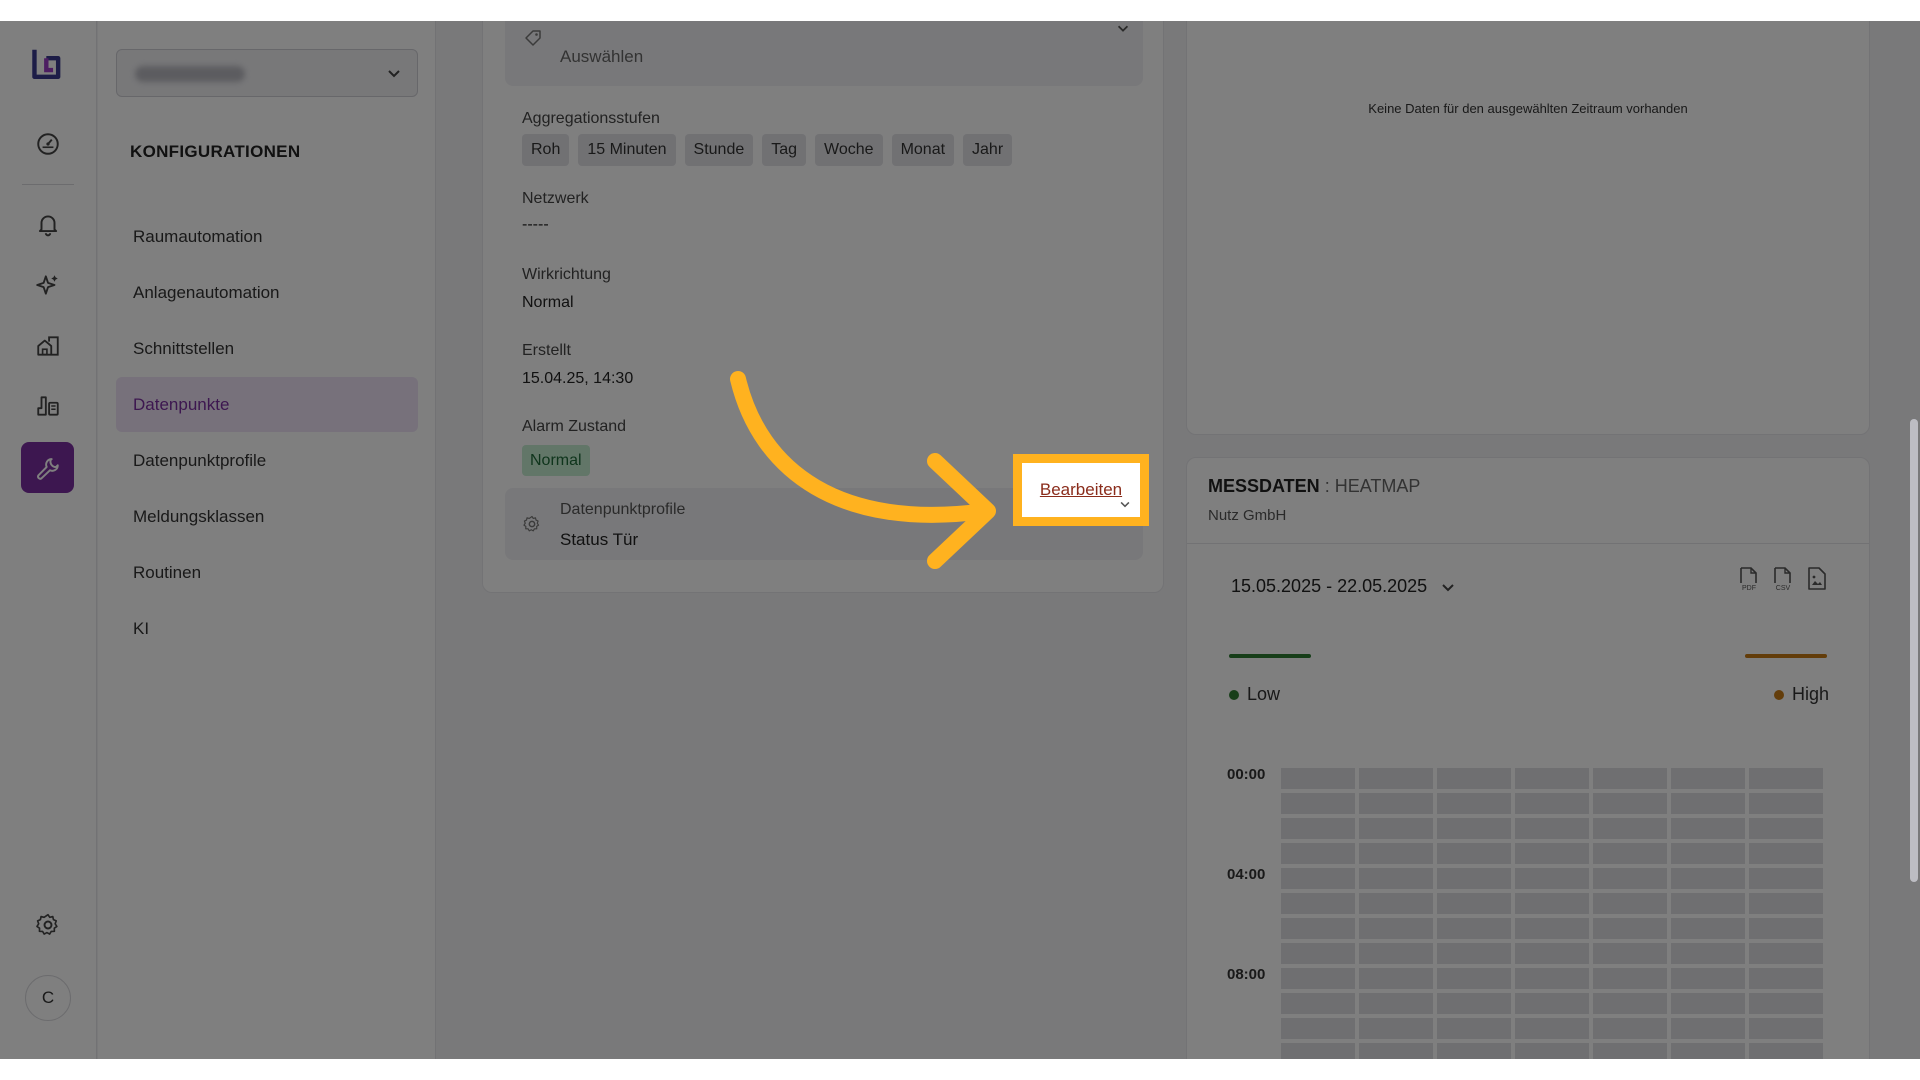 This screenshot has width=1920, height=1080. I want to click on tag-select: Auswählen, so click(824, 53).